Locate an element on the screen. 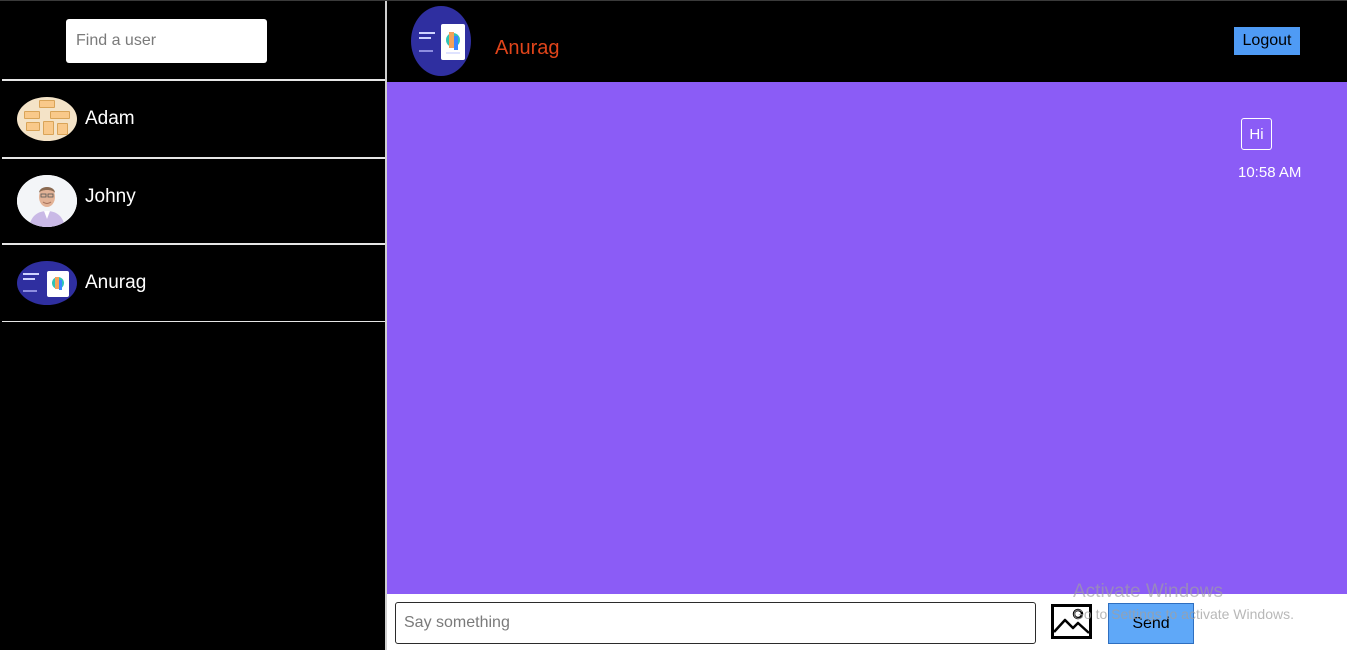  user-search-input is located at coordinates (166, 41).